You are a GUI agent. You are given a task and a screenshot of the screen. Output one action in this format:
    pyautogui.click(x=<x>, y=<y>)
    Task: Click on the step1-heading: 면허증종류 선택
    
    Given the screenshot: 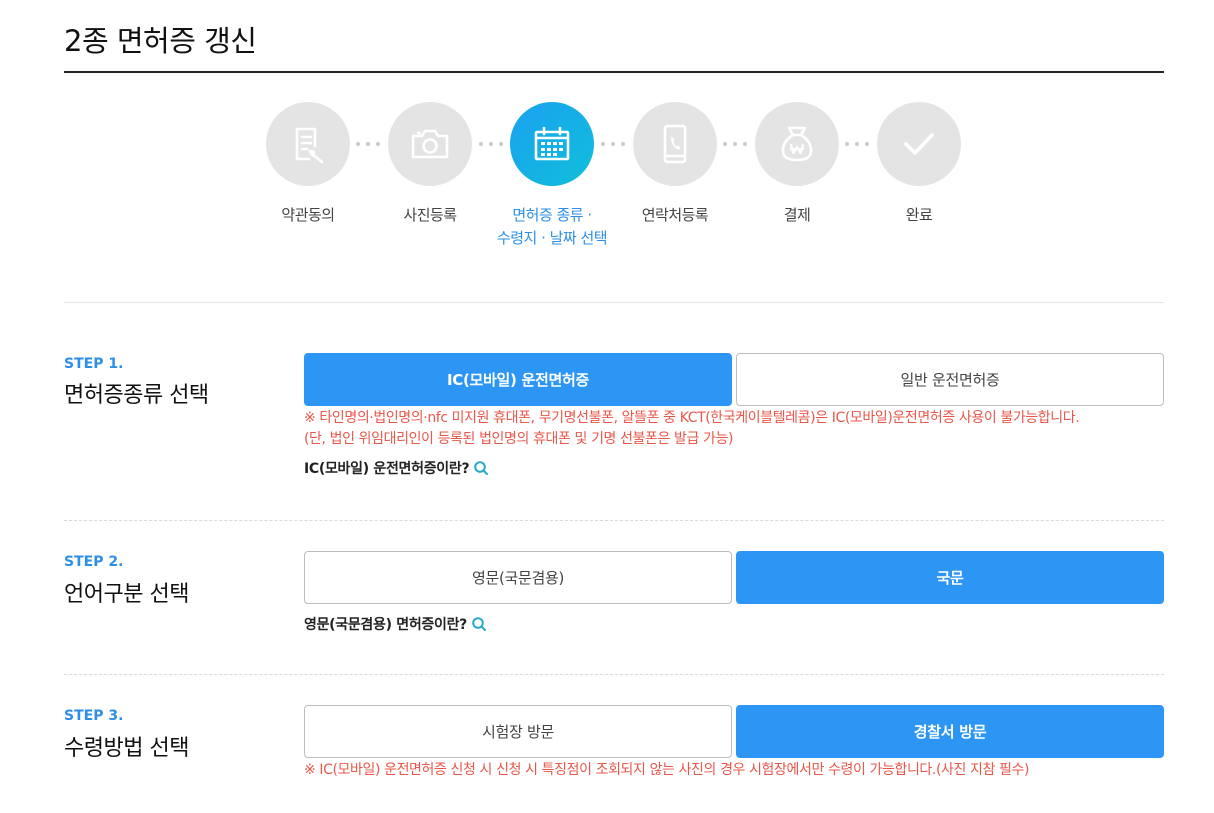 What is the action you would take?
    pyautogui.click(x=136, y=395)
    